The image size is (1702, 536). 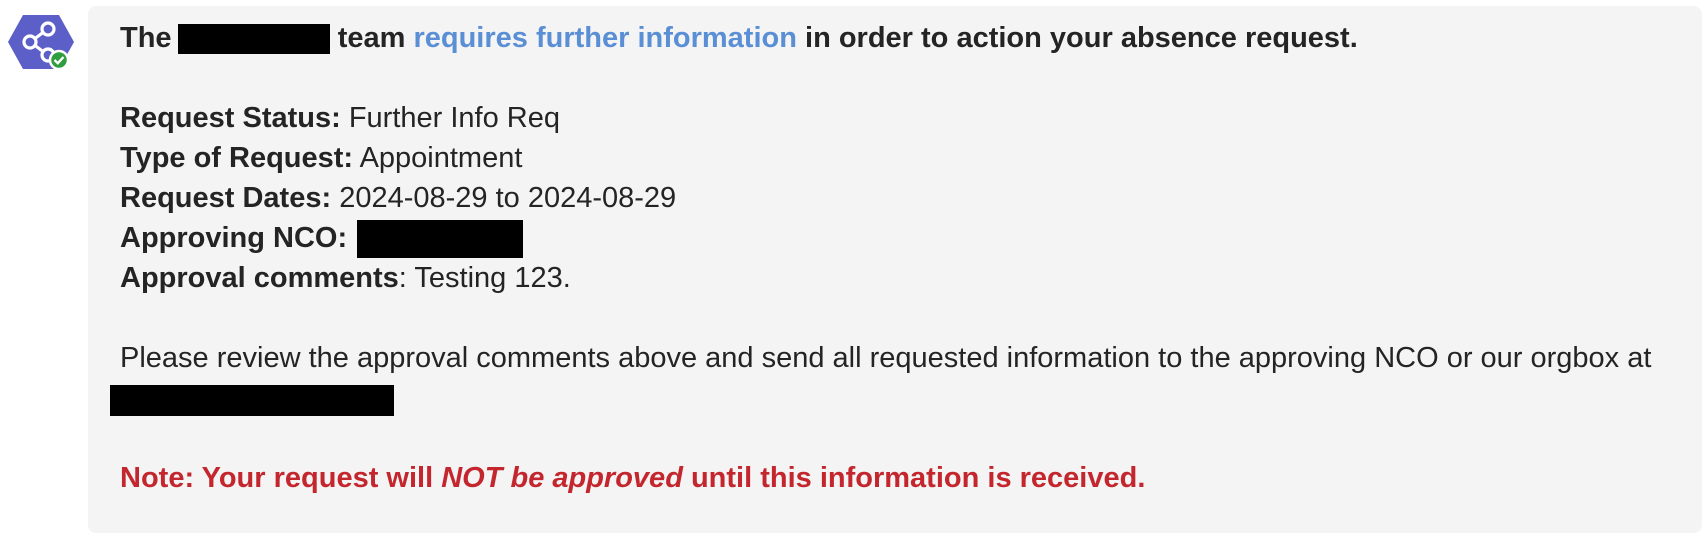 I want to click on note-start: Note: Your request will, so click(x=277, y=478).